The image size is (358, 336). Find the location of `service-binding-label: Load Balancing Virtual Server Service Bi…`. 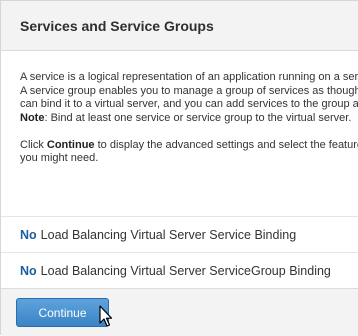

service-binding-label: Load Balancing Virtual Server Service Bi… is located at coordinates (168, 234).